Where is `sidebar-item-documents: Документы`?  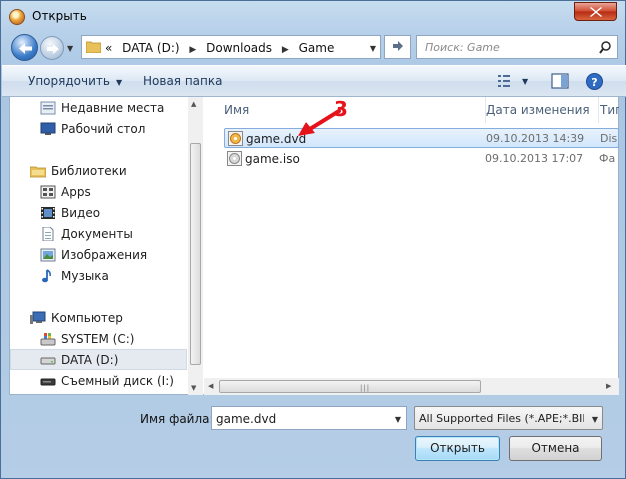 sidebar-item-documents: Документы is located at coordinates (98, 234).